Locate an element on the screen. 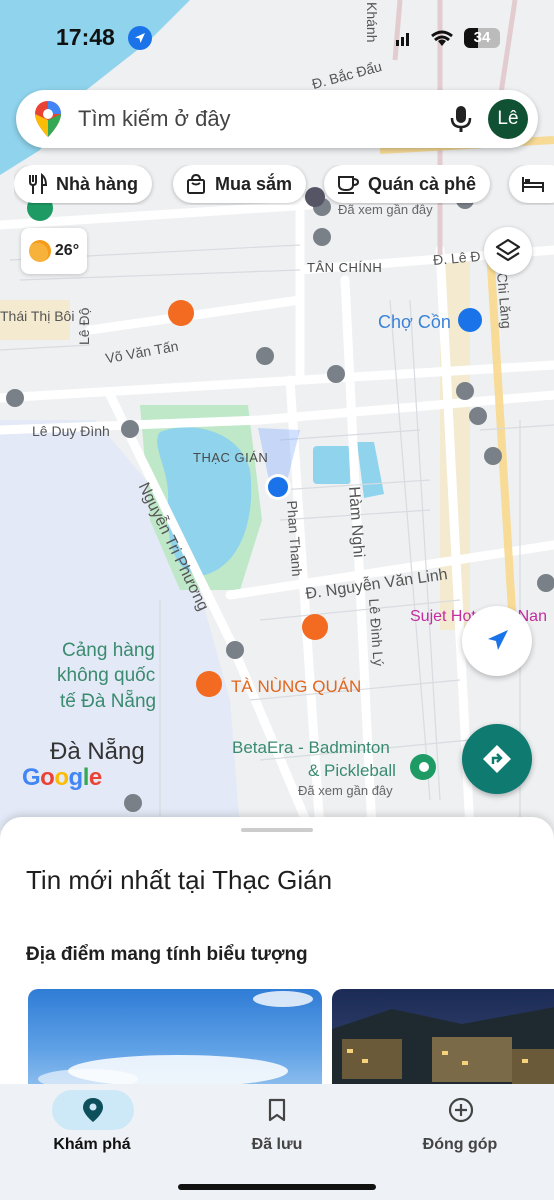 This screenshot has width=554, height=1200. pin-icon is located at coordinates (93, 1110).